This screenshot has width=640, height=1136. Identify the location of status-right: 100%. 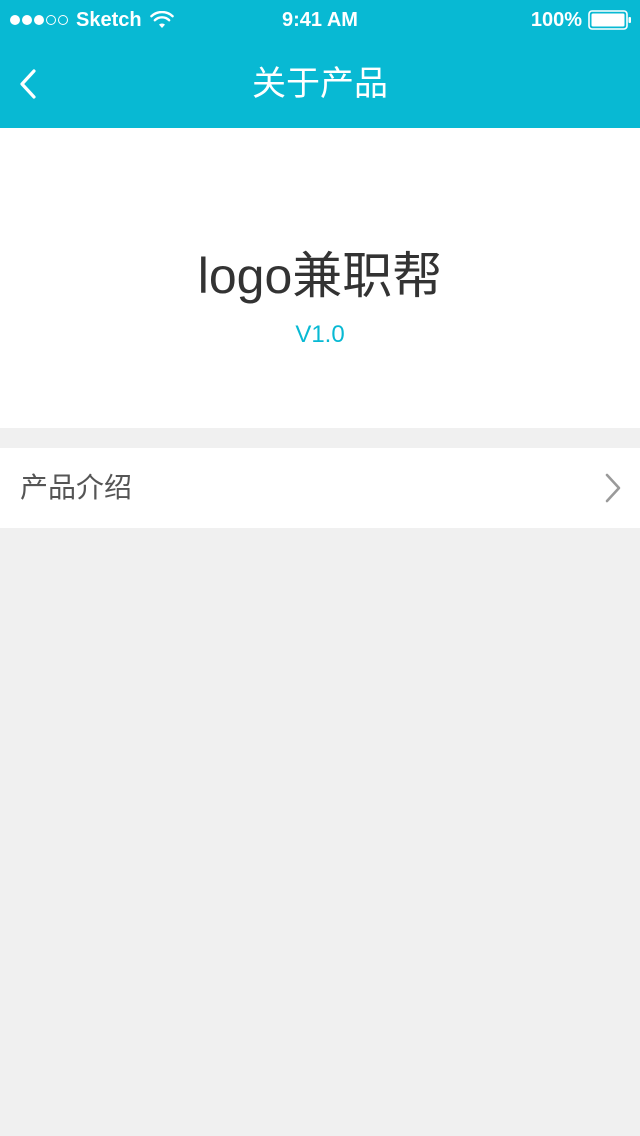
(581, 20).